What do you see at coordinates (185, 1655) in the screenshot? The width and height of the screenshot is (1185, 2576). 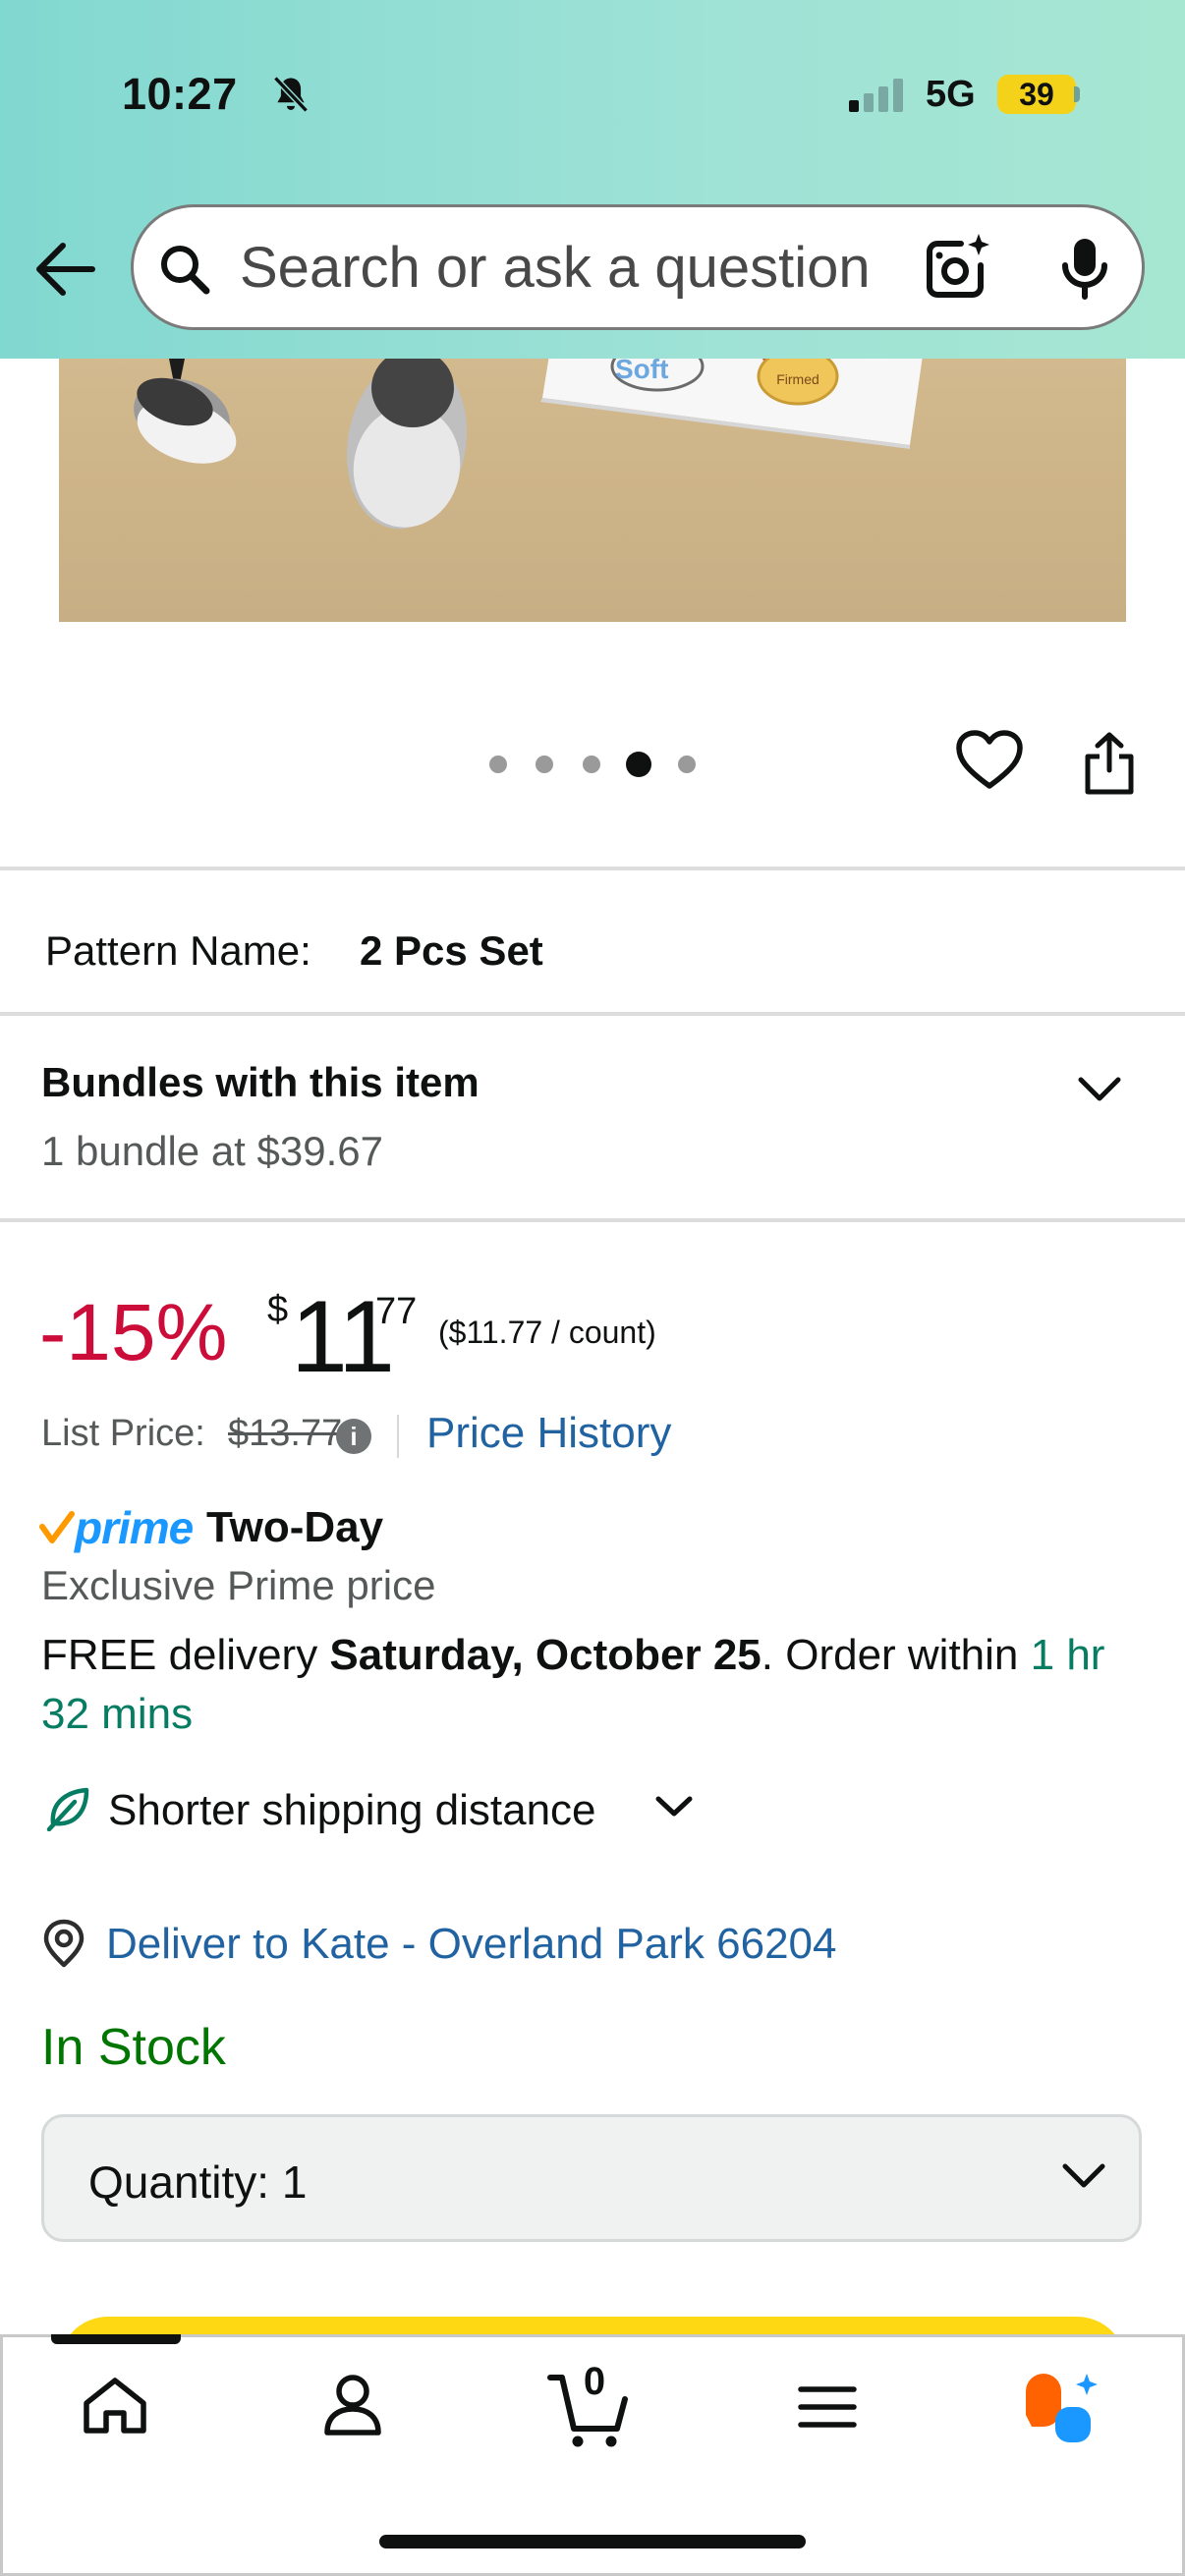 I see `delivery-prefix: FREE delivery` at bounding box center [185, 1655].